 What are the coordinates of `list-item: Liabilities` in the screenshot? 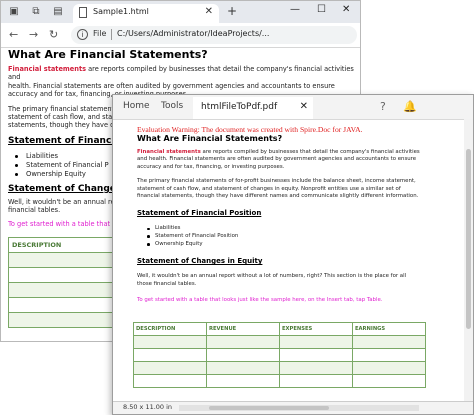 It's located at (287, 229).